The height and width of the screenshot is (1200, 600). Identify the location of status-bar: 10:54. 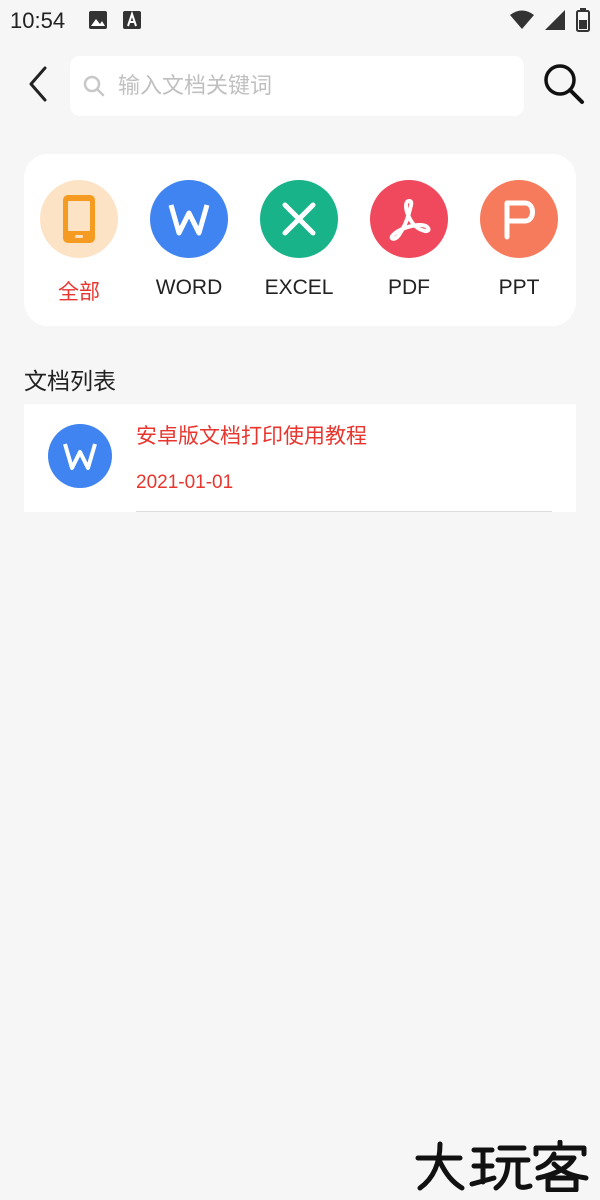
(300, 22).